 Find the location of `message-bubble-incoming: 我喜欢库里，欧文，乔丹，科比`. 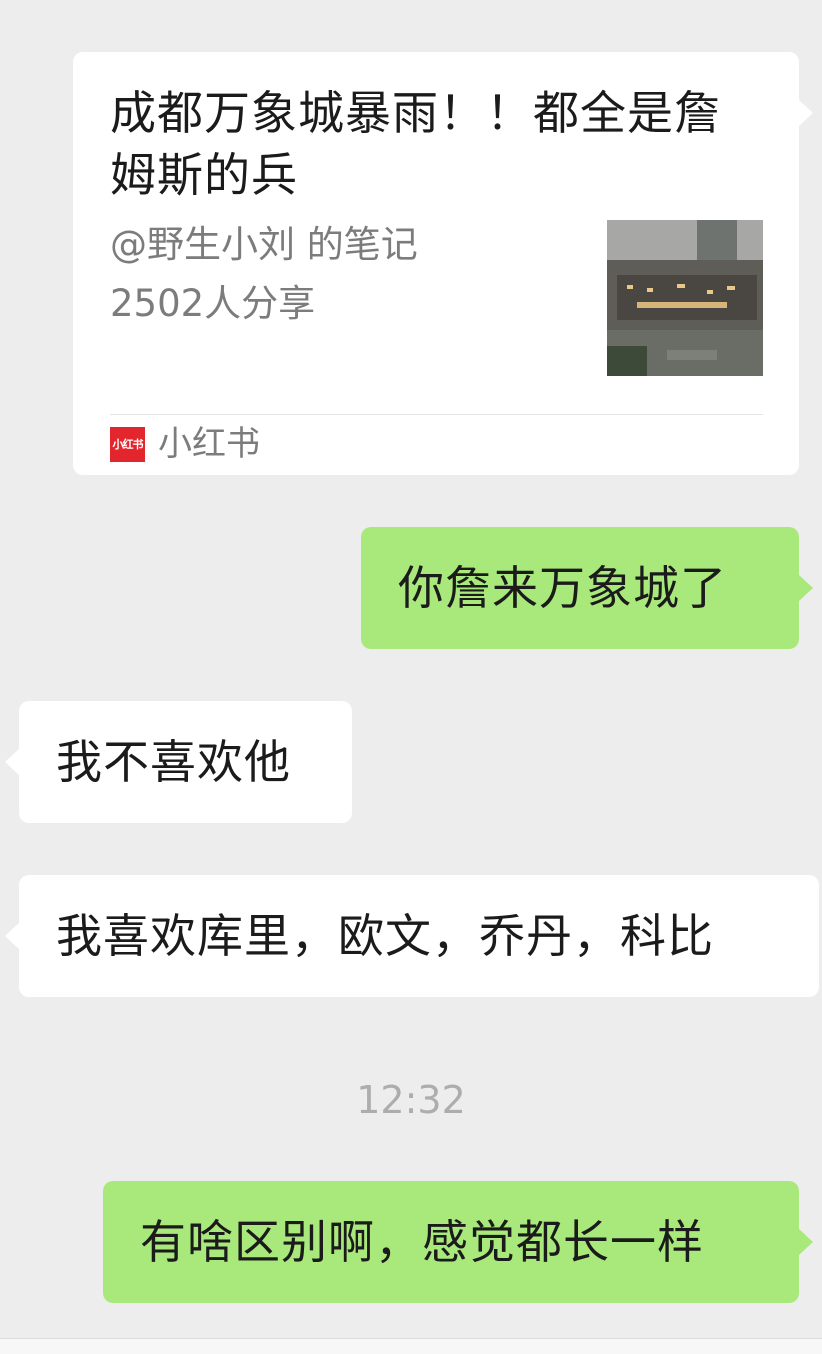

message-bubble-incoming: 我喜欢库里，欧文，乔丹，科比 is located at coordinates (419, 936).